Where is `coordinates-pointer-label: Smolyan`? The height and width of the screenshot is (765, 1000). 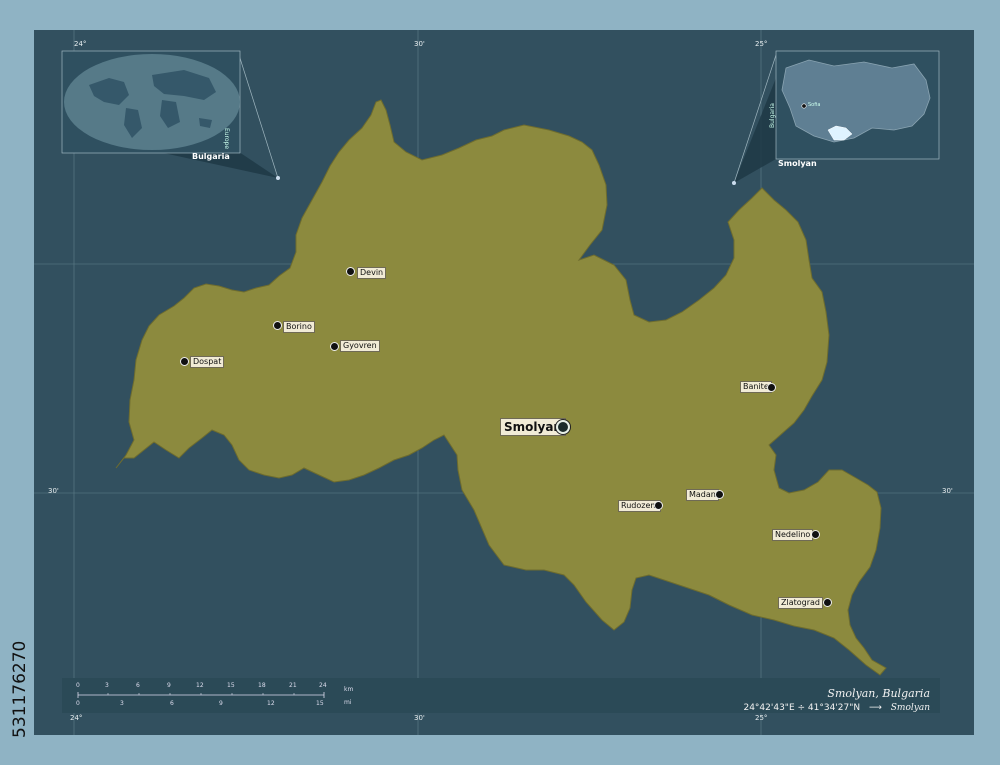 coordinates-pointer-label: Smolyan is located at coordinates (910, 708).